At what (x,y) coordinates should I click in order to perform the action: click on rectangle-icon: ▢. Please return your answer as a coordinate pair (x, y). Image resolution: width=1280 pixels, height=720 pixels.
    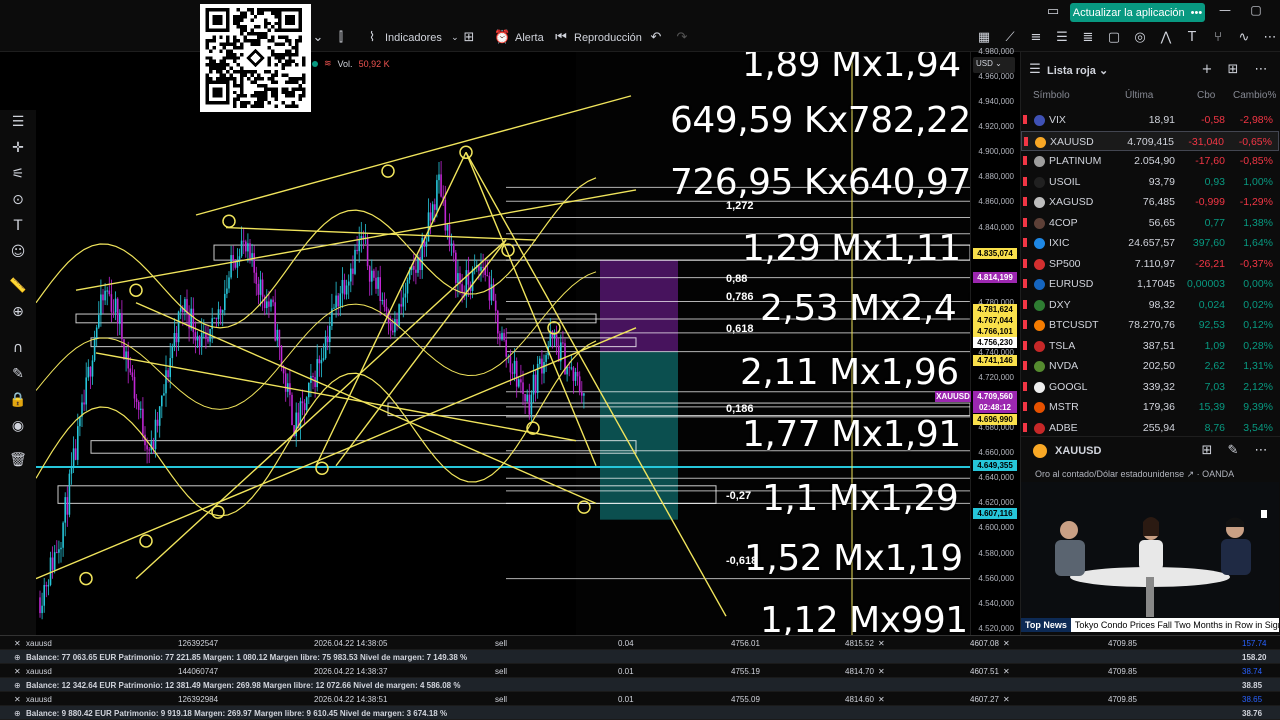
    Looking at the image, I should click on (1114, 38).